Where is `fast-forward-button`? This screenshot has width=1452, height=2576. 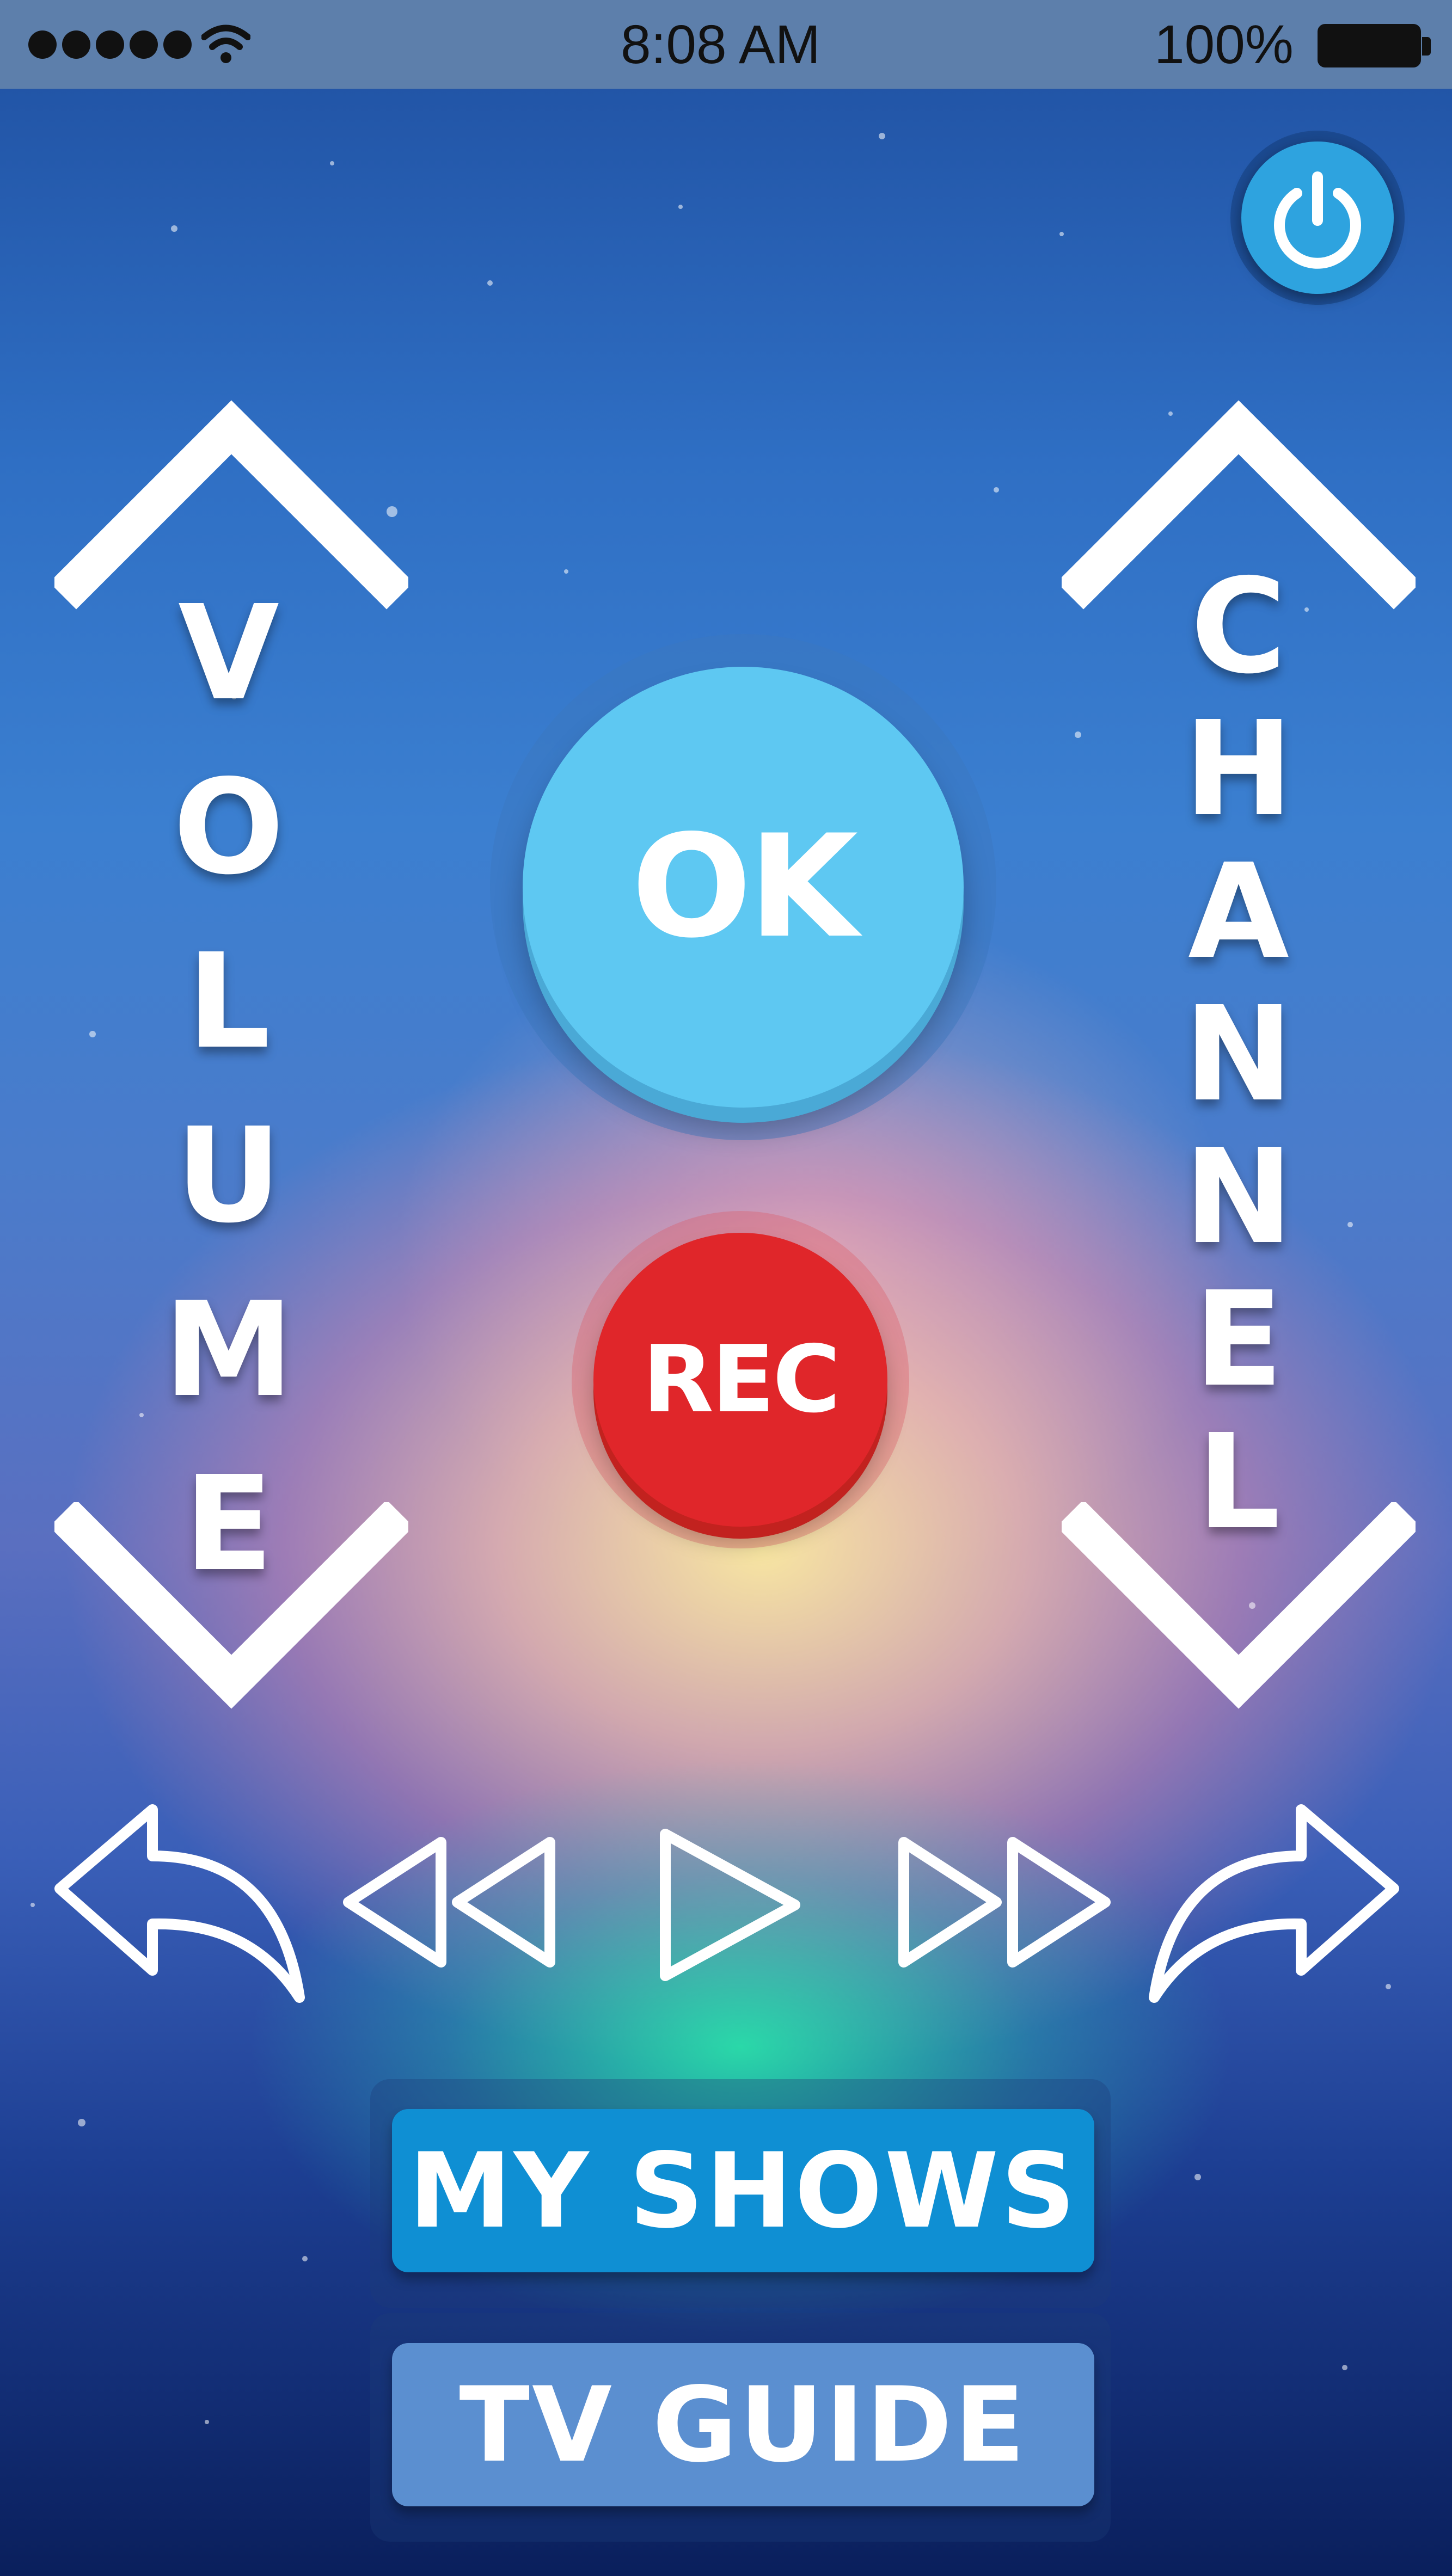
fast-forward-button is located at coordinates (1007, 1905).